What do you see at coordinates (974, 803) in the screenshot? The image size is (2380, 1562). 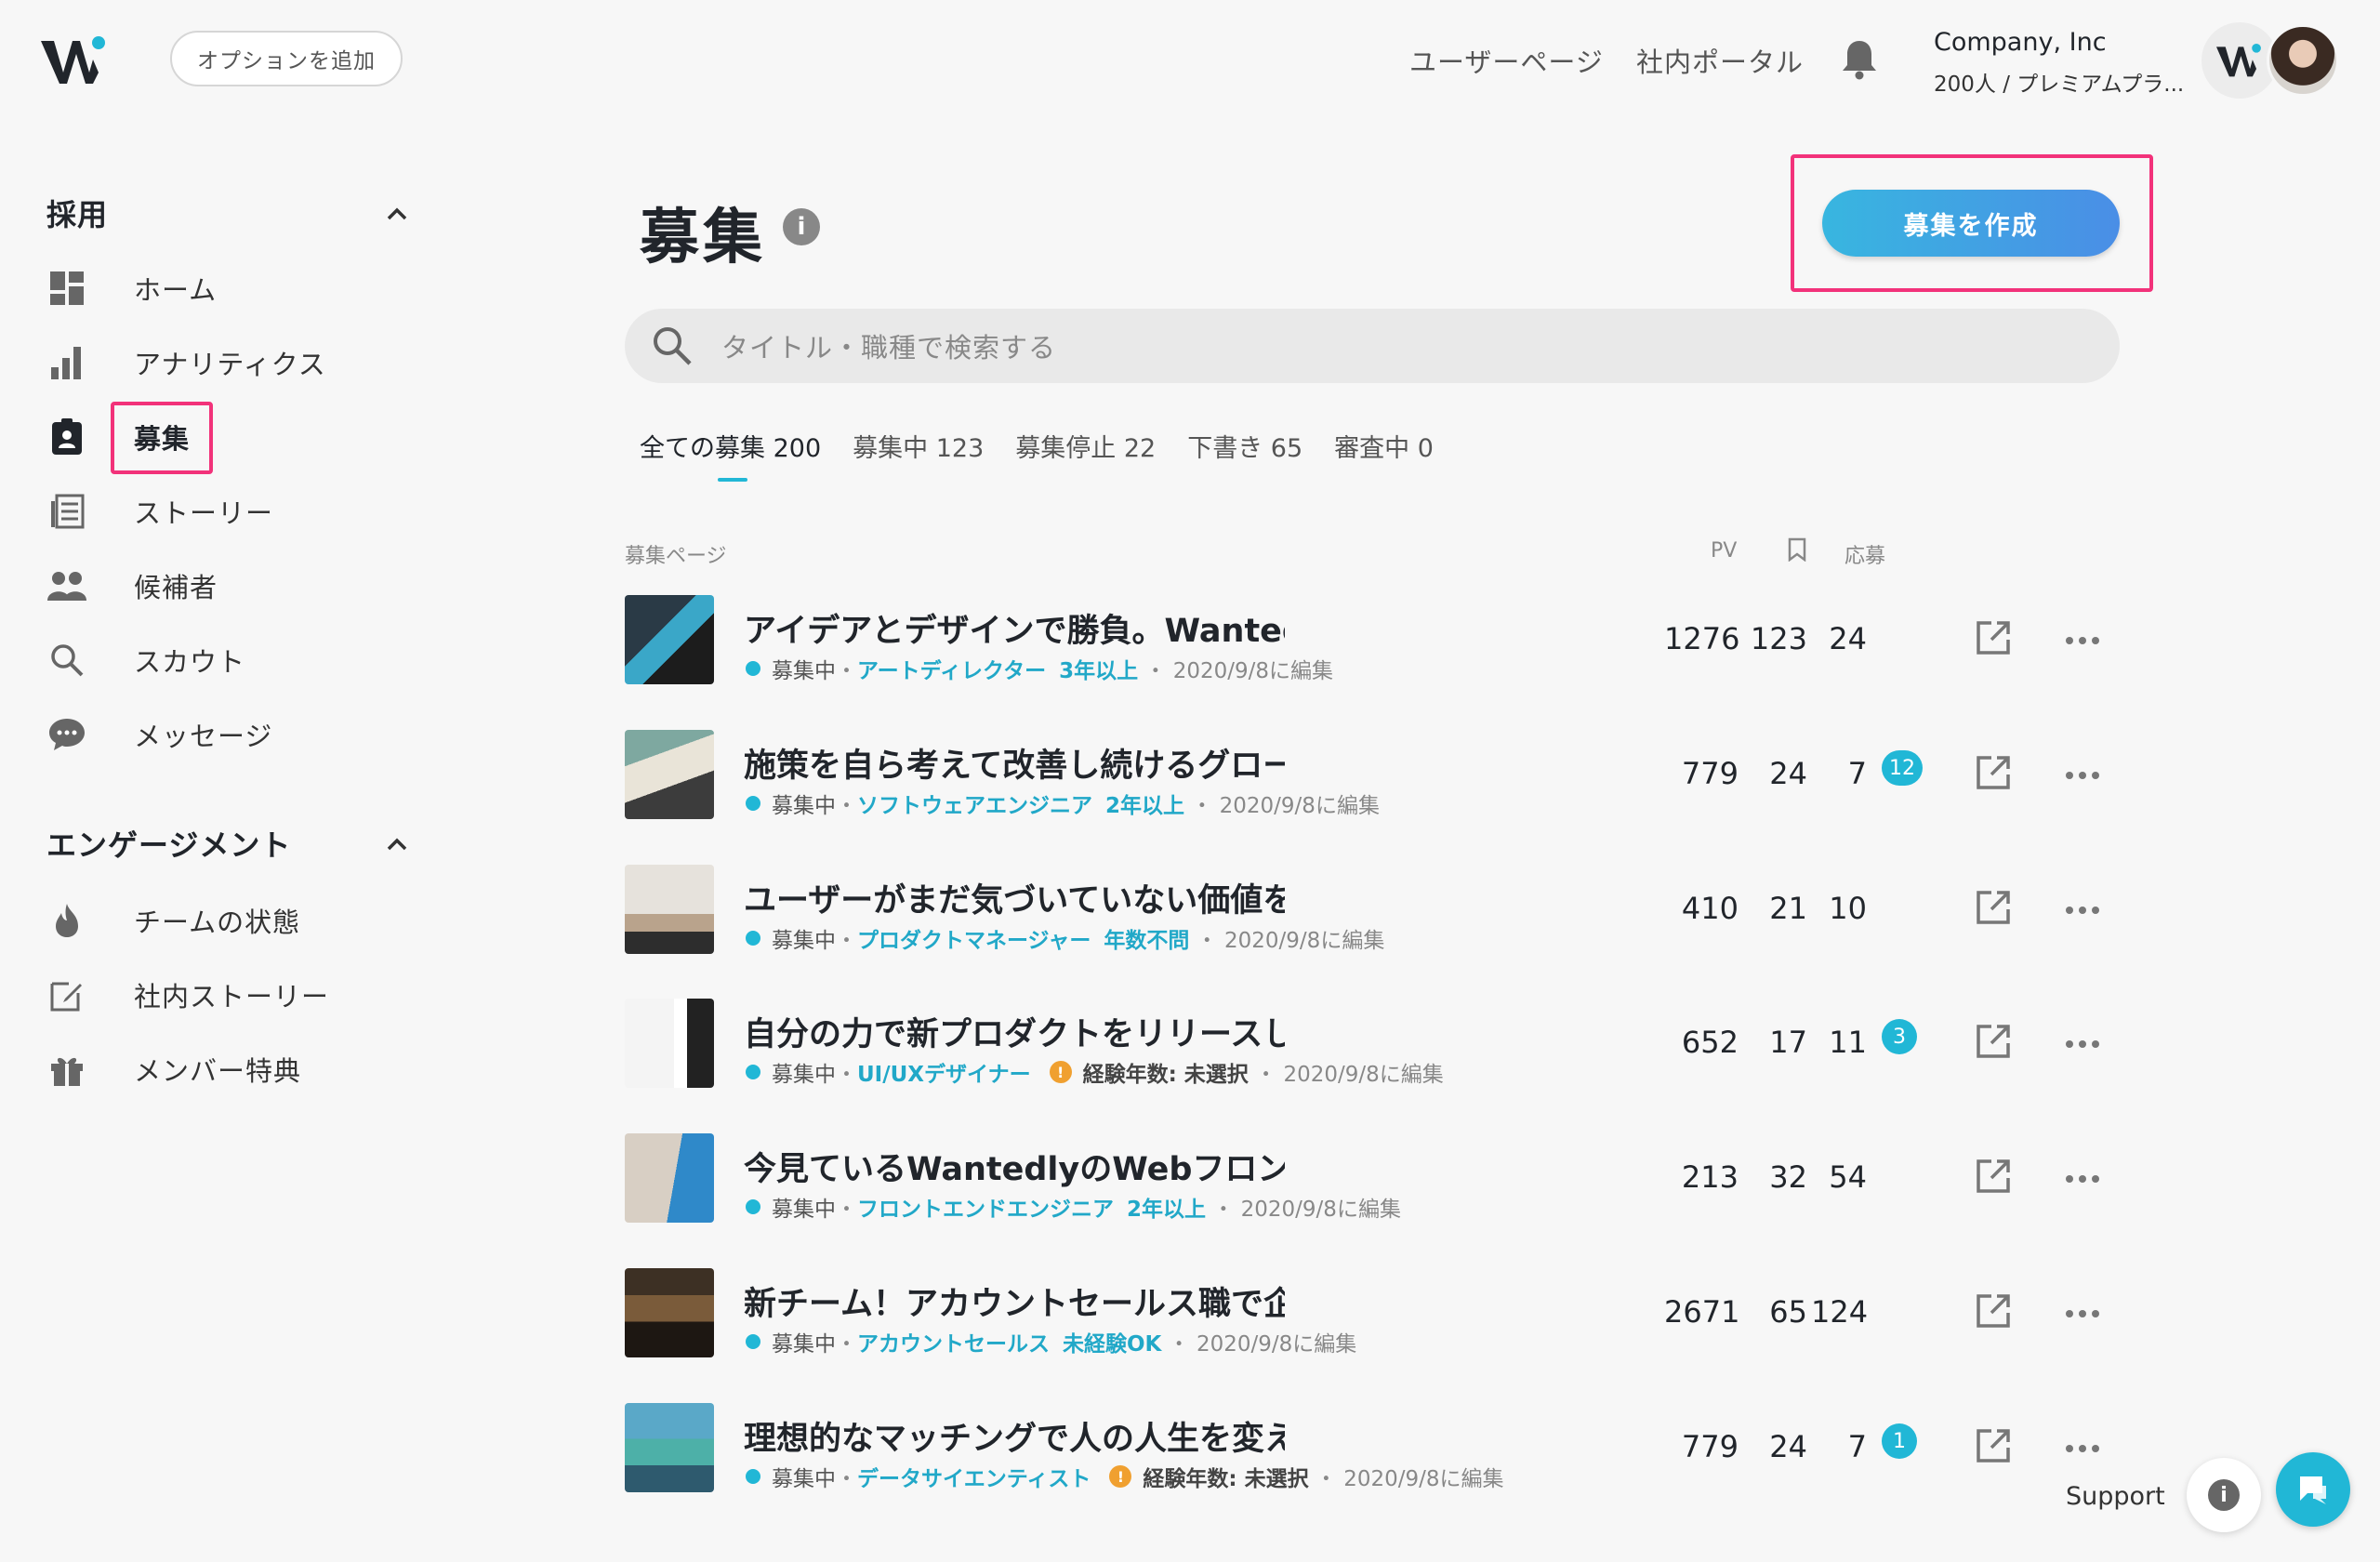 I see `job-role-link: ソフトウェアエンジニア` at bounding box center [974, 803].